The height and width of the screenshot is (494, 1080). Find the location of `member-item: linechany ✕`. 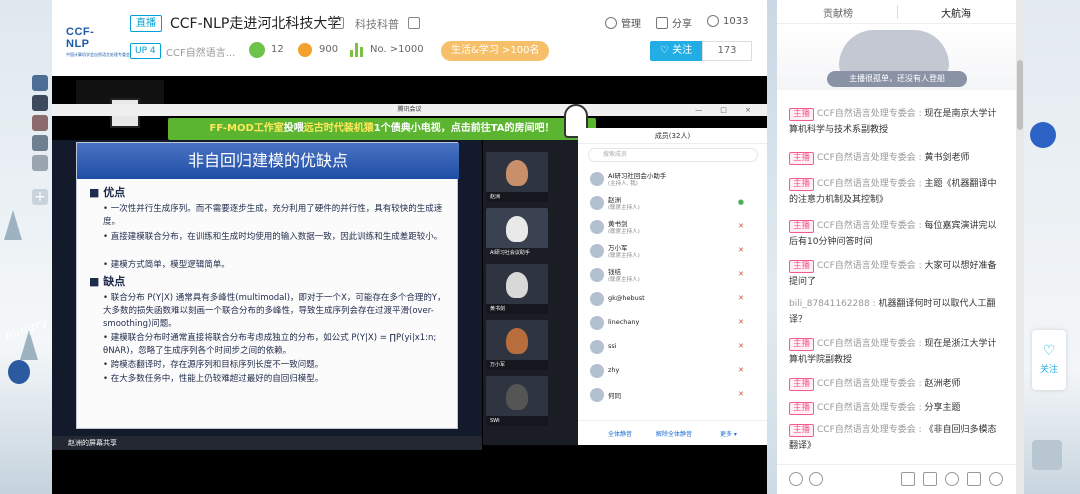

member-item: linechany ✕ is located at coordinates (674, 323).